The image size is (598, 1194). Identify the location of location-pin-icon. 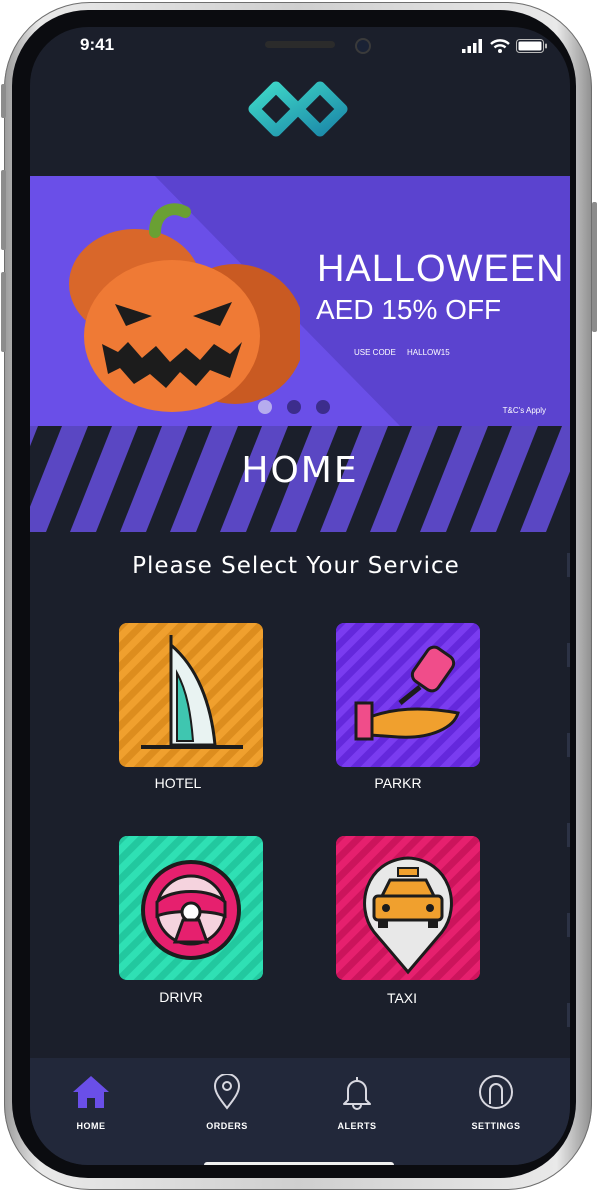
(227, 1091).